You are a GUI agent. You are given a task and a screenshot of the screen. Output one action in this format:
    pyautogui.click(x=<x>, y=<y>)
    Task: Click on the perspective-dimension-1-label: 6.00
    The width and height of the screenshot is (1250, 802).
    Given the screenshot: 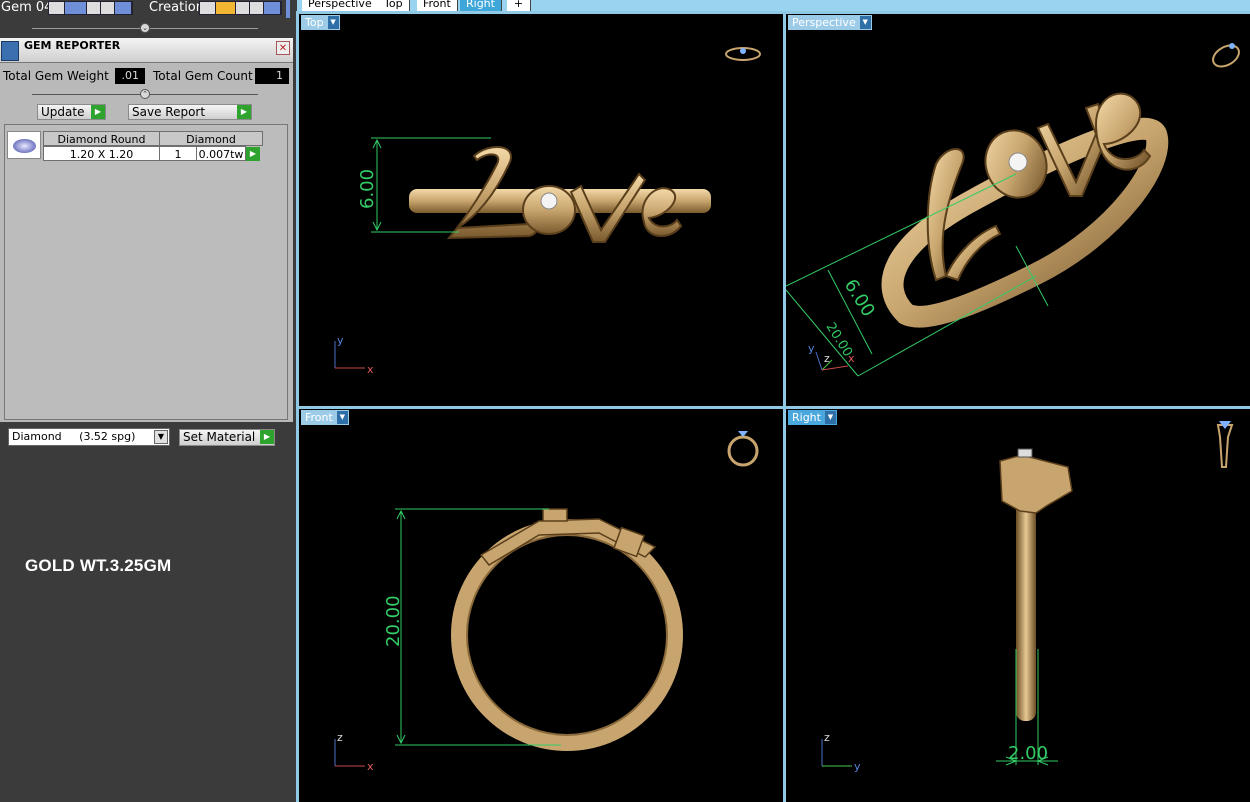 What is the action you would take?
    pyautogui.click(x=859, y=298)
    